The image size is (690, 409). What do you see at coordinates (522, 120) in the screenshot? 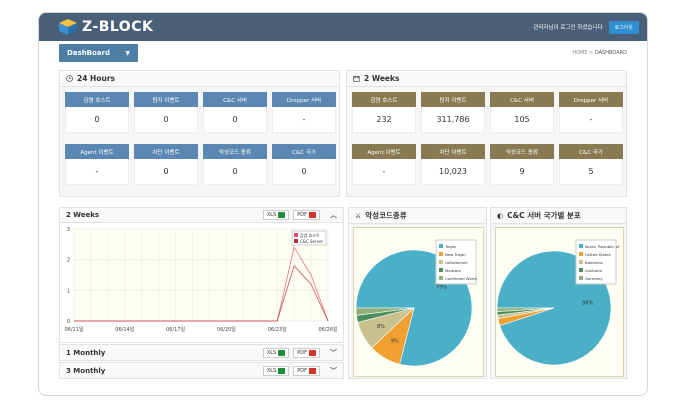
I see `kpi-value: 105` at bounding box center [522, 120].